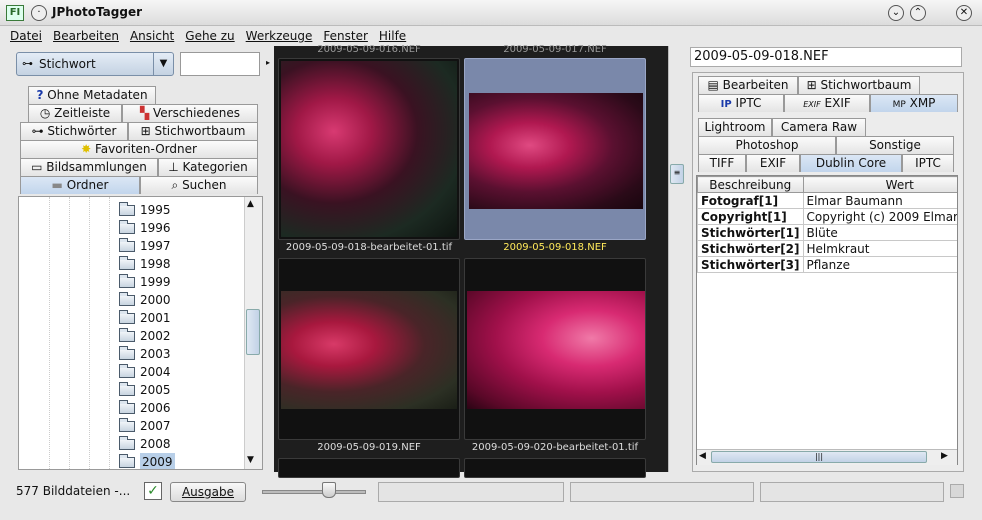 Image resolution: width=982 pixels, height=520 pixels. What do you see at coordinates (145, 300) in the screenshot?
I see `tree-folder-item: 2000` at bounding box center [145, 300].